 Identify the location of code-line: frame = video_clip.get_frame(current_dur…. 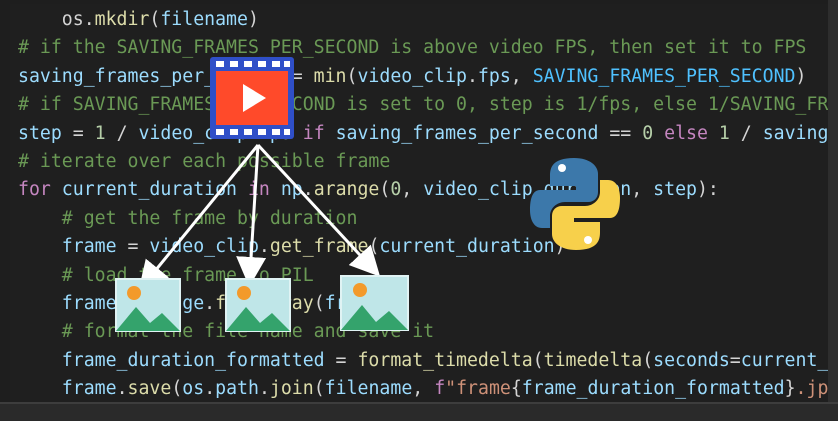
(292, 247).